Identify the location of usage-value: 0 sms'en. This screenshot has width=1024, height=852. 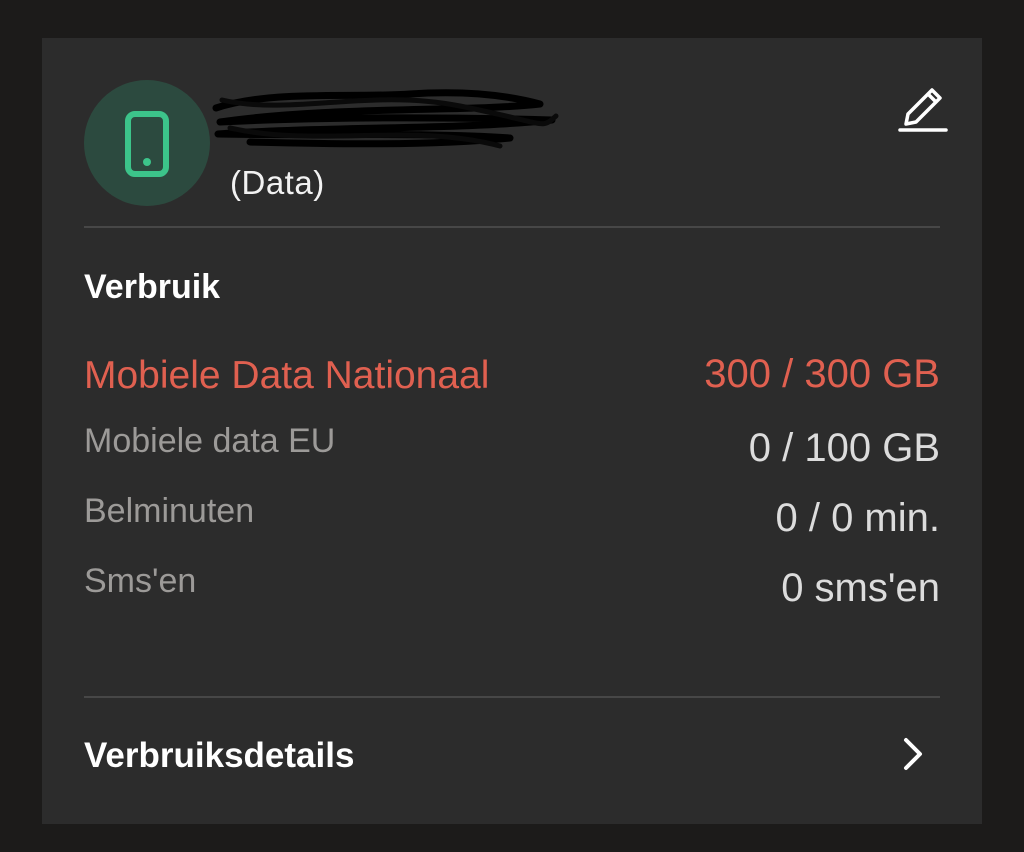
(860, 588).